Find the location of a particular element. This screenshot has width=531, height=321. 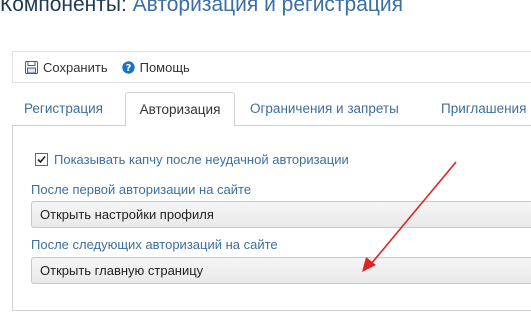

save-button: Сохранить is located at coordinates (66, 67).